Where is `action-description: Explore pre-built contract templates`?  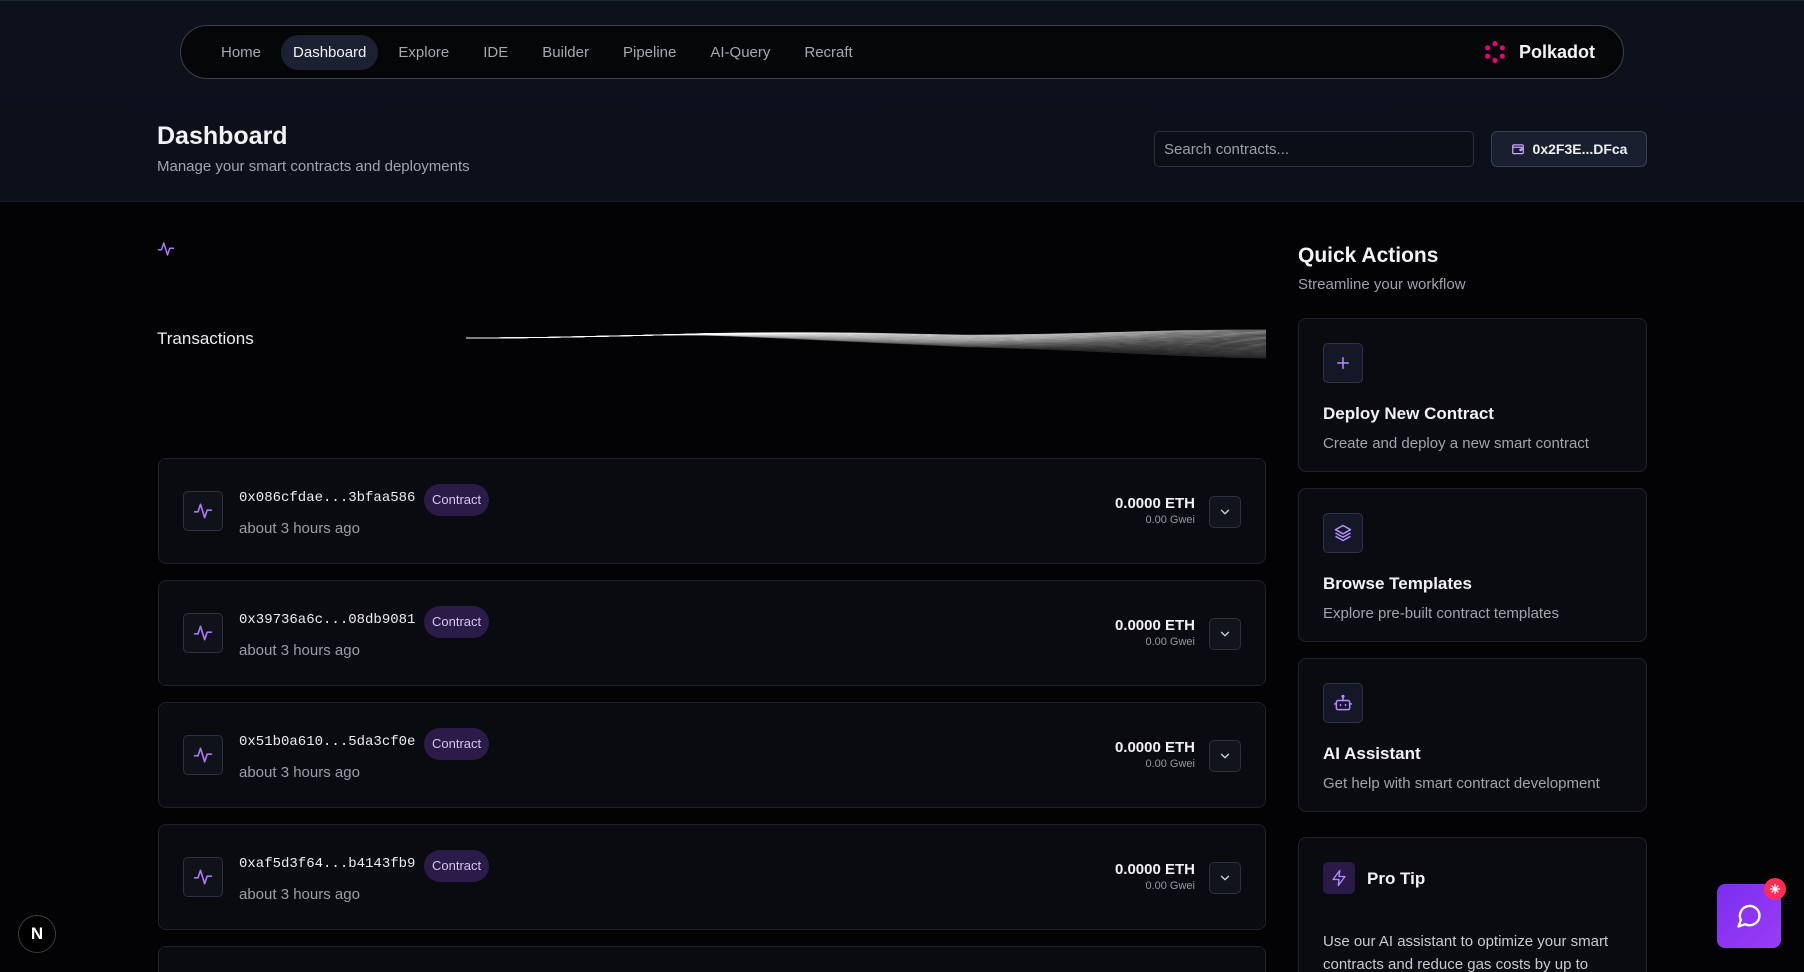 action-description: Explore pre-built contract templates is located at coordinates (1441, 613).